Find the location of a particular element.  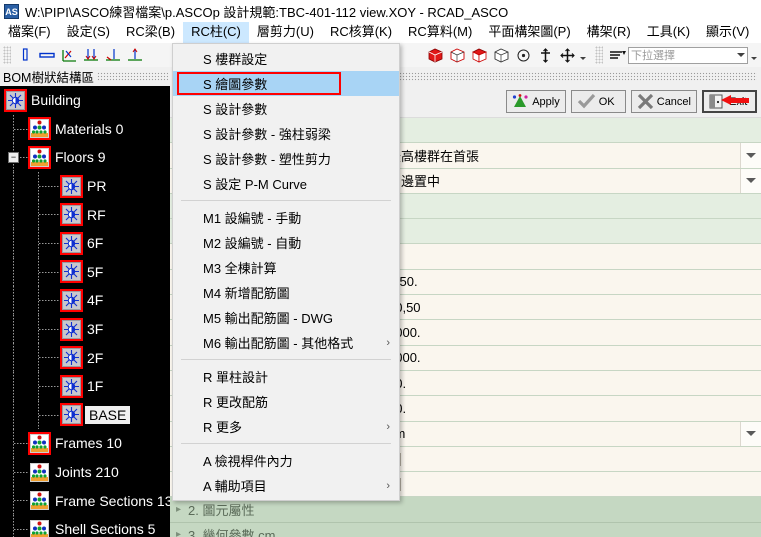

menu-option-11: M5 輸出配筋圖 - DWG is located at coordinates (286, 317).